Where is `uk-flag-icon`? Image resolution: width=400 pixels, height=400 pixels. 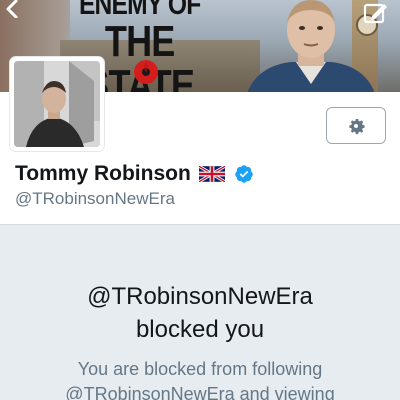 uk-flag-icon is located at coordinates (211, 174).